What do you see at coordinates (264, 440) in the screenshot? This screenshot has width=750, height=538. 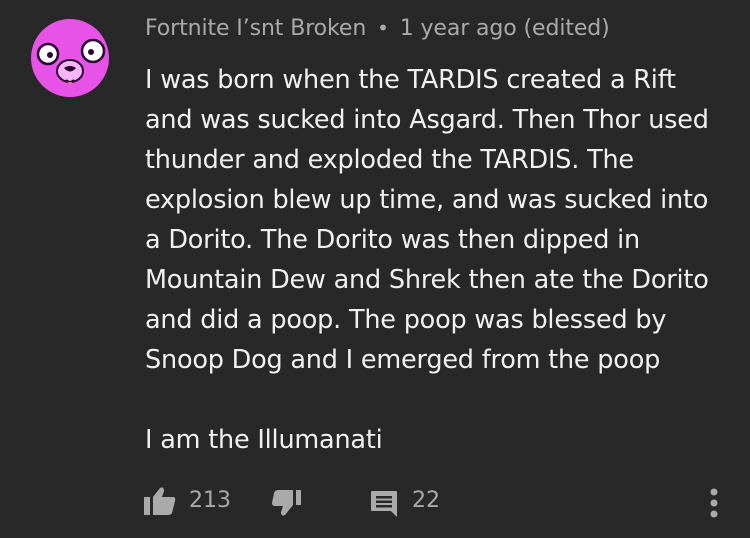 I see `comment-paragraph: I am the Illumanati` at bounding box center [264, 440].